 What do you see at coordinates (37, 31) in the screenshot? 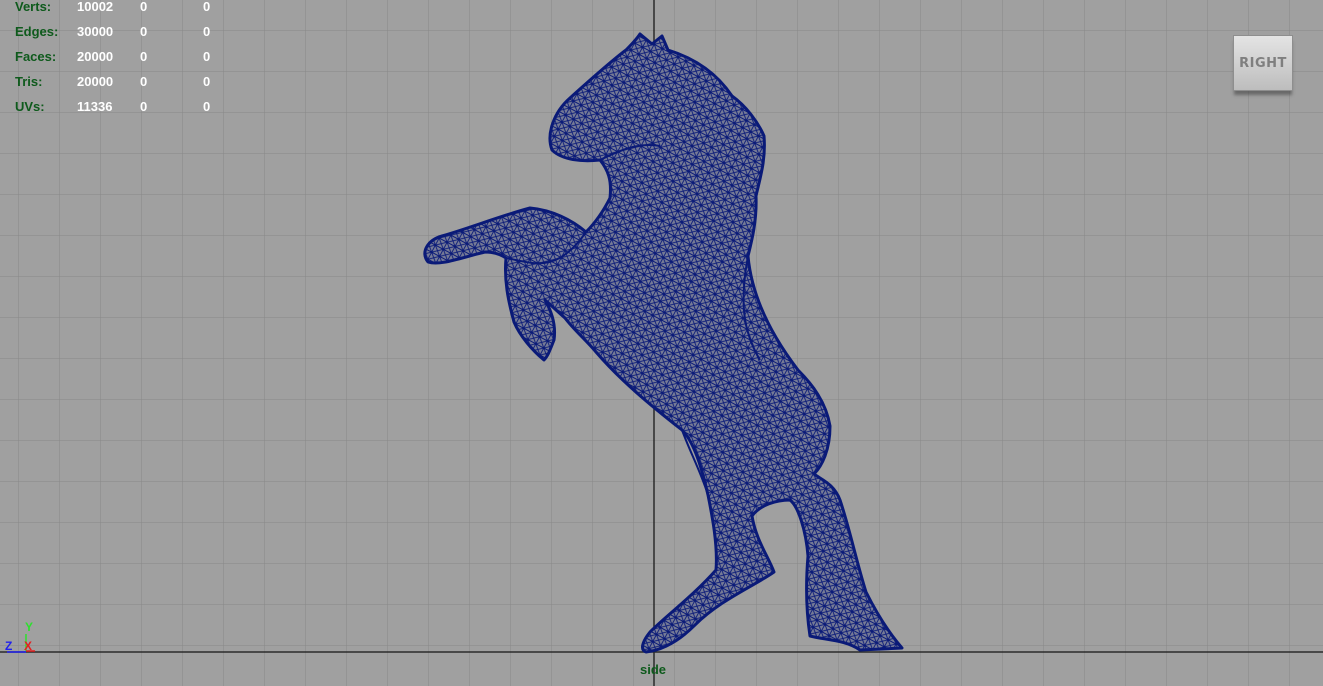
I see `hud-label: Edges:` at bounding box center [37, 31].